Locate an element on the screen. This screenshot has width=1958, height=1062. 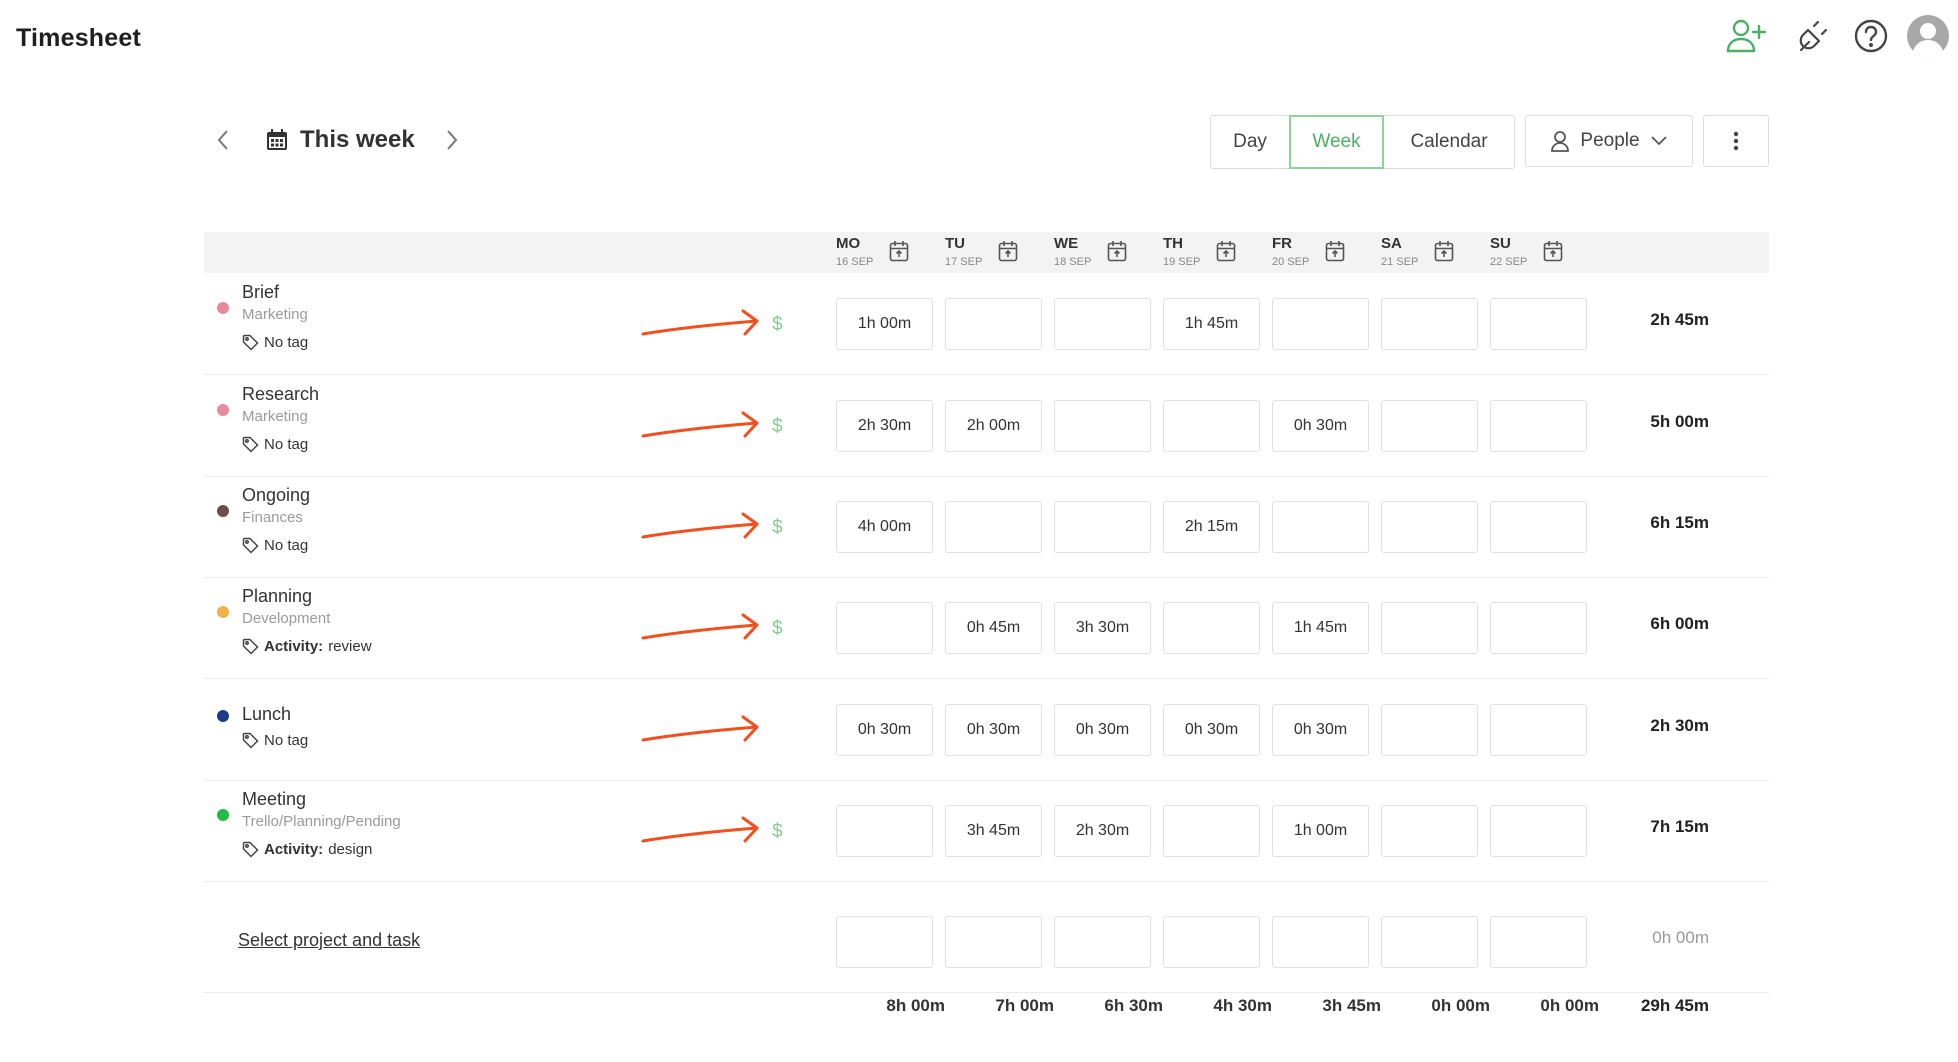
time-cell: 2h 15m is located at coordinates (1211, 527).